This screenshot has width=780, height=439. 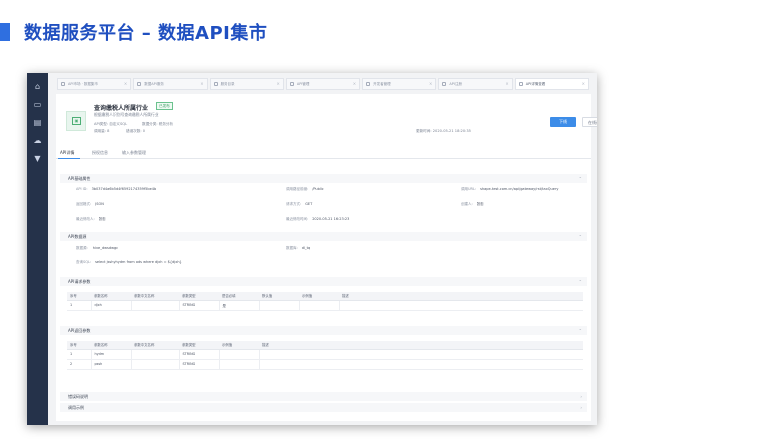 What do you see at coordinates (111, 296) in the screenshot?
I see `column-header: 参数名称` at bounding box center [111, 296].